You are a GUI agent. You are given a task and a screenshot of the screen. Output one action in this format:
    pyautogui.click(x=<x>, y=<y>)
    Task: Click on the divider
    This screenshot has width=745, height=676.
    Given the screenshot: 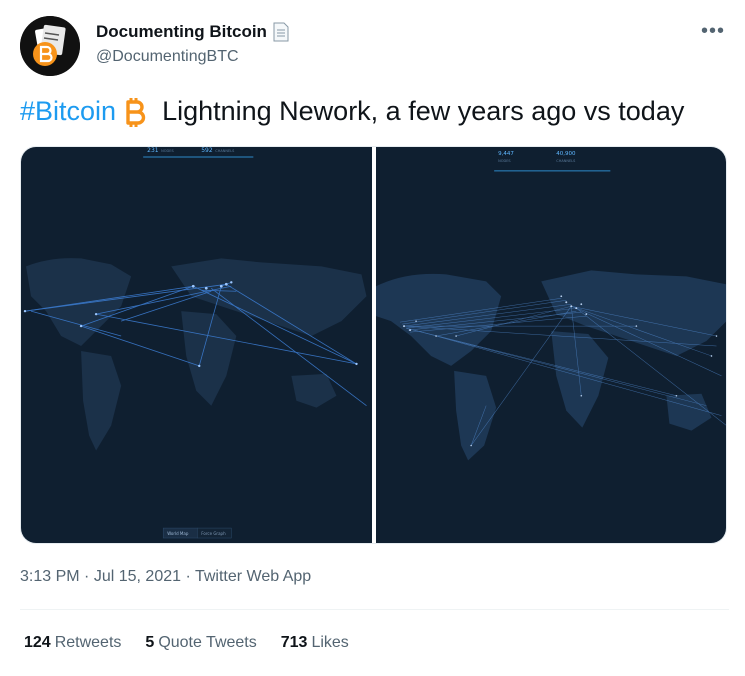 What is the action you would take?
    pyautogui.click(x=374, y=609)
    